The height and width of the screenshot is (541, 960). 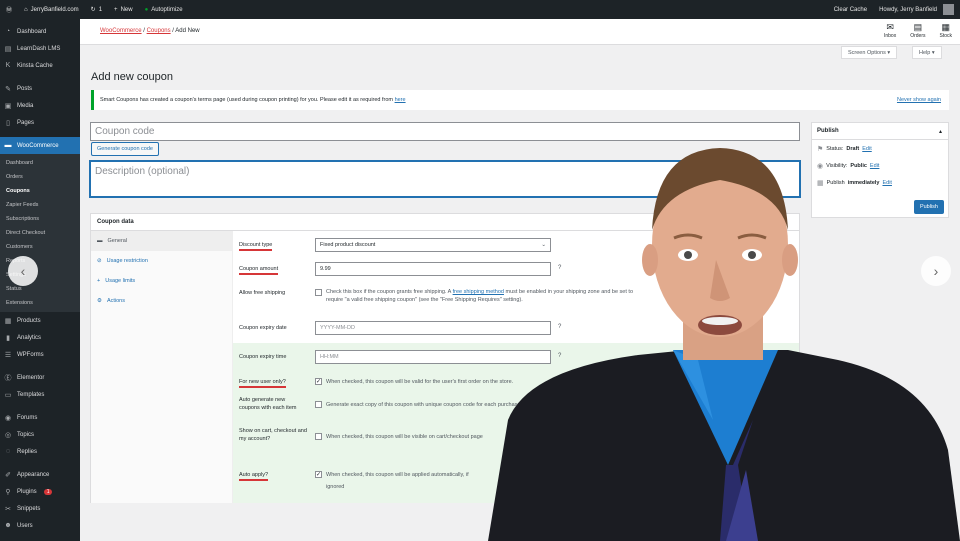 What do you see at coordinates (40, 525) in the screenshot?
I see `sidebar-item-users: ☻ Users` at bounding box center [40, 525].